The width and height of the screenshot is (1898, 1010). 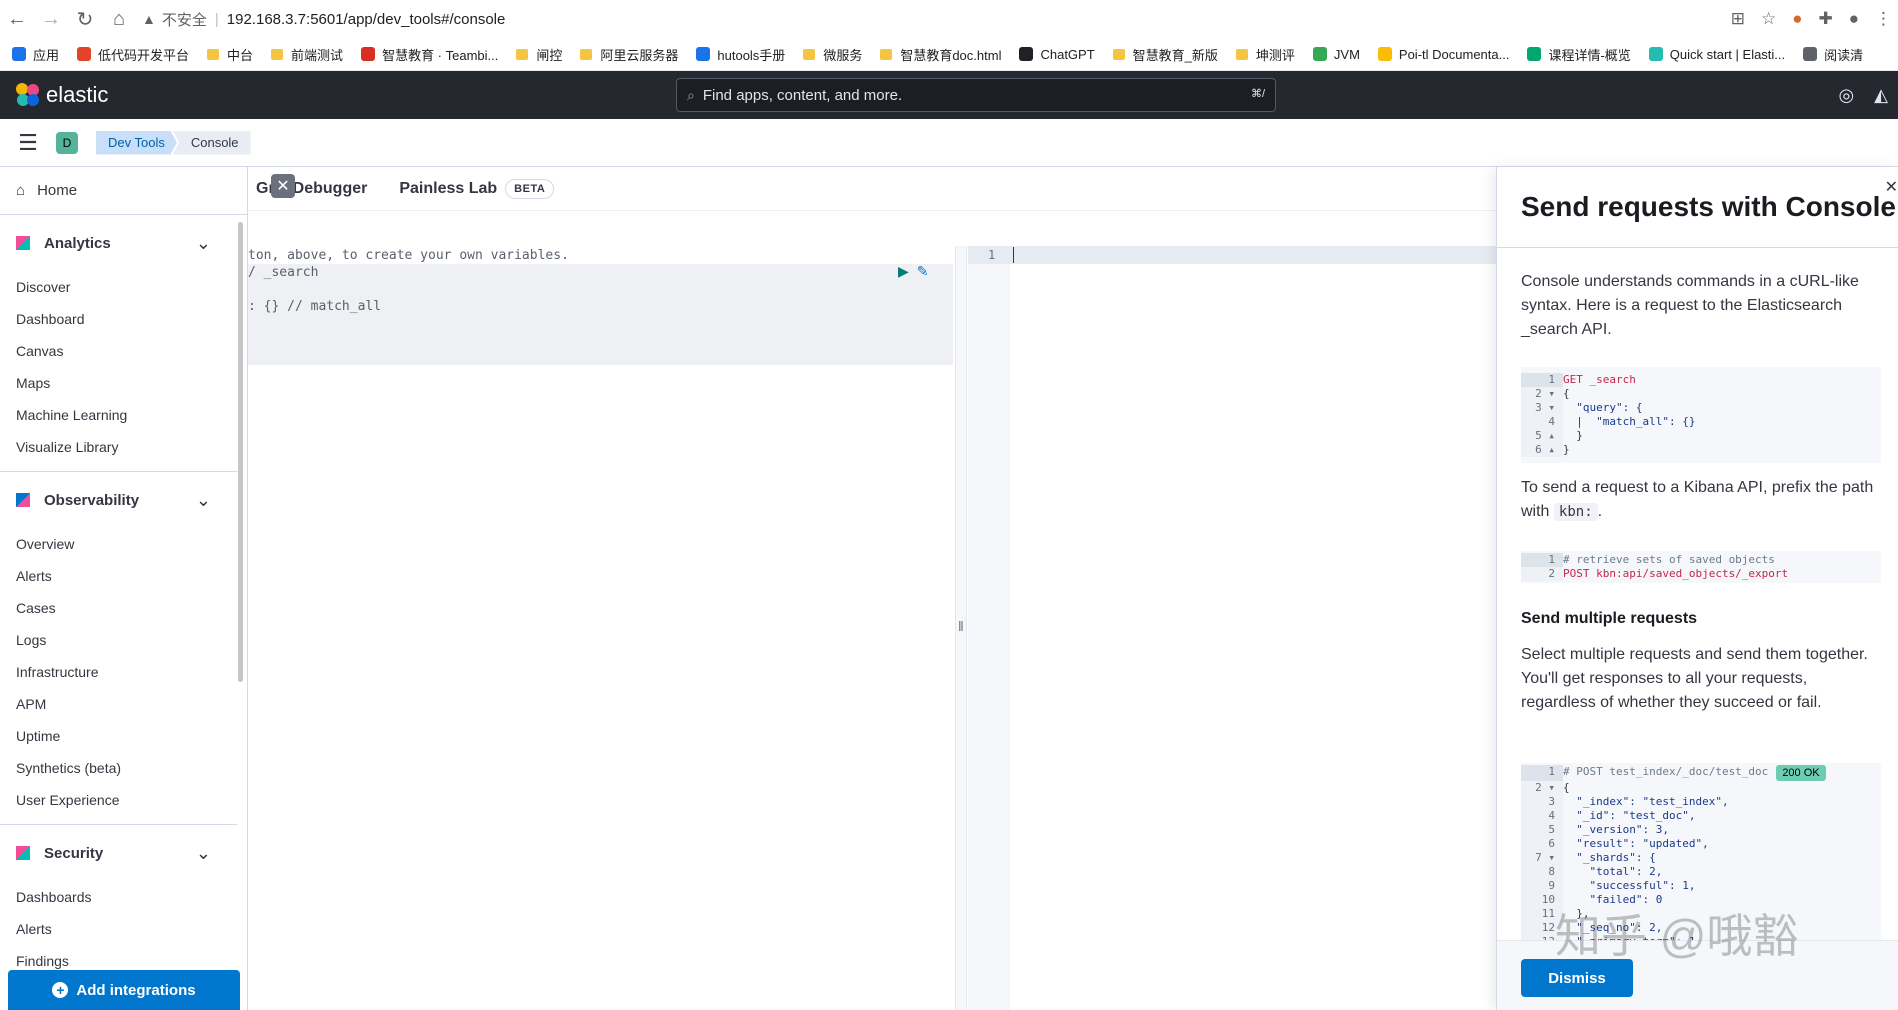 What do you see at coordinates (123, 383) in the screenshot?
I see `sidebar-item-maps: Maps` at bounding box center [123, 383].